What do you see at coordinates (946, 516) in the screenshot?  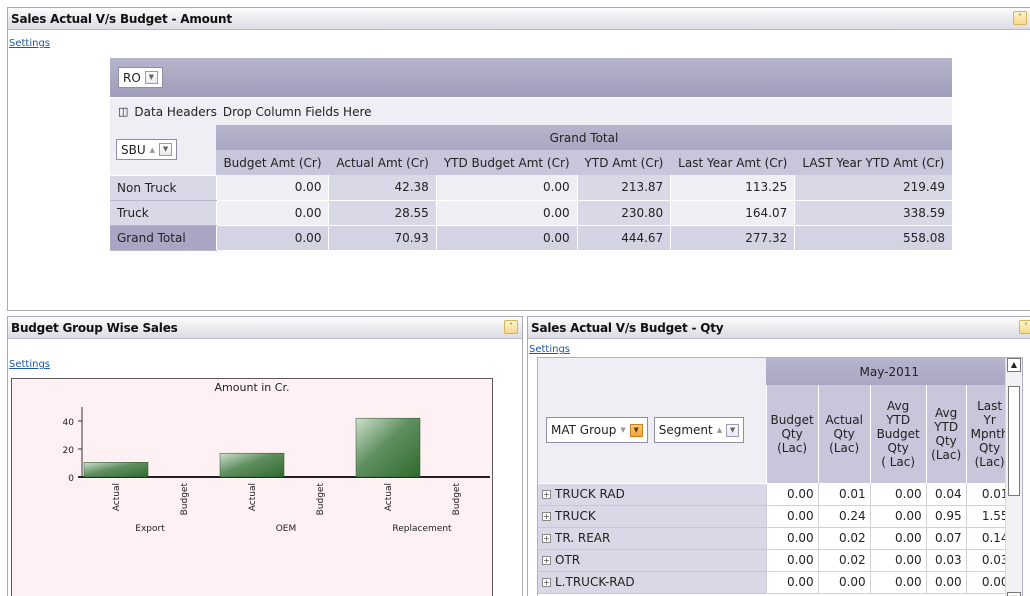 I see `data-cell: 0.95` at bounding box center [946, 516].